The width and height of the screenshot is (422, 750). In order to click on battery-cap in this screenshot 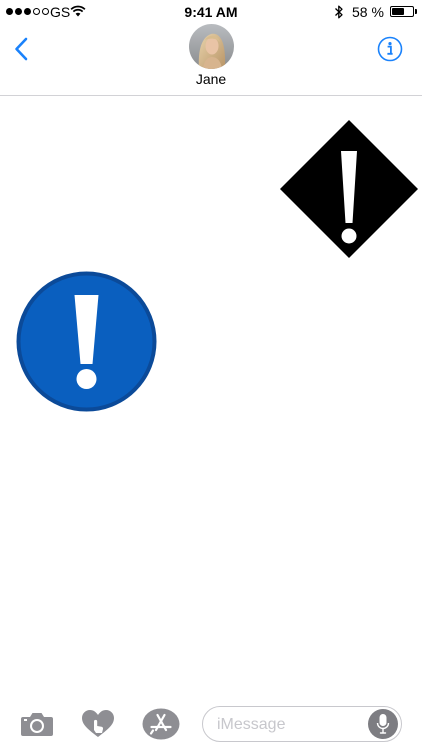, I will do `click(416, 11)`.